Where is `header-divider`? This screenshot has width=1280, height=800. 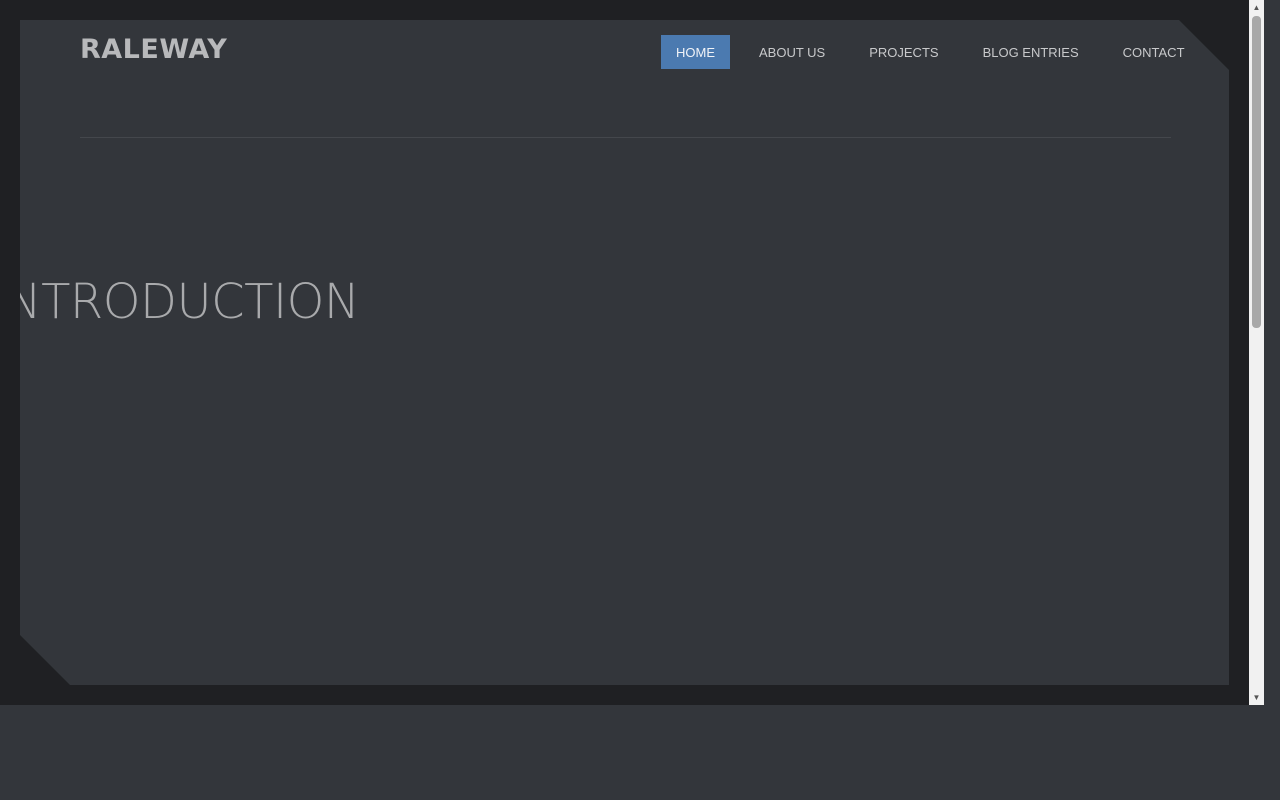
header-divider is located at coordinates (625, 137).